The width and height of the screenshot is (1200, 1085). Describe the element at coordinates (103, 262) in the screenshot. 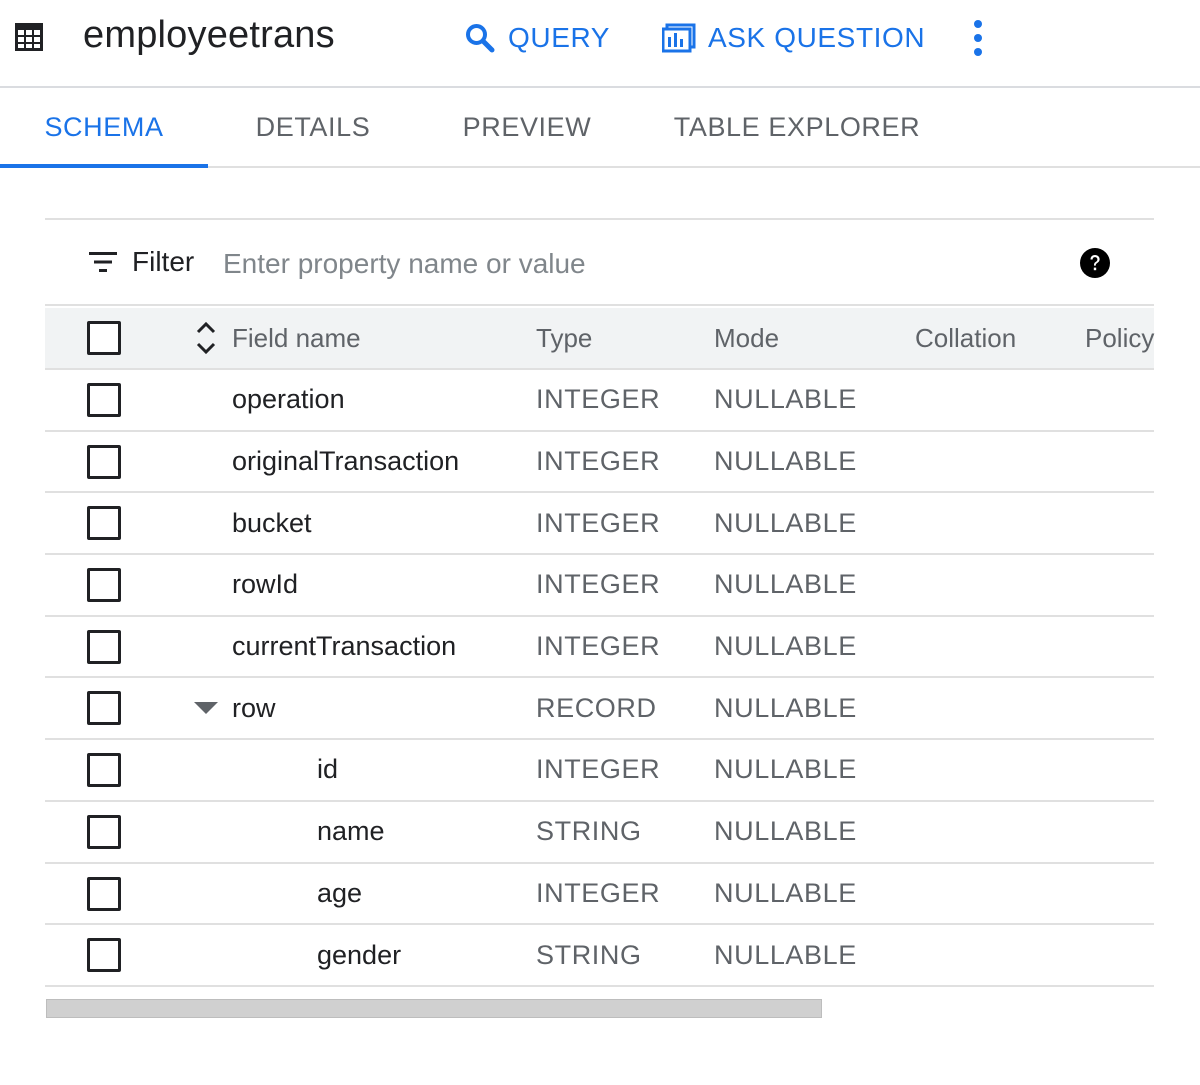

I see `filter-icon` at that location.